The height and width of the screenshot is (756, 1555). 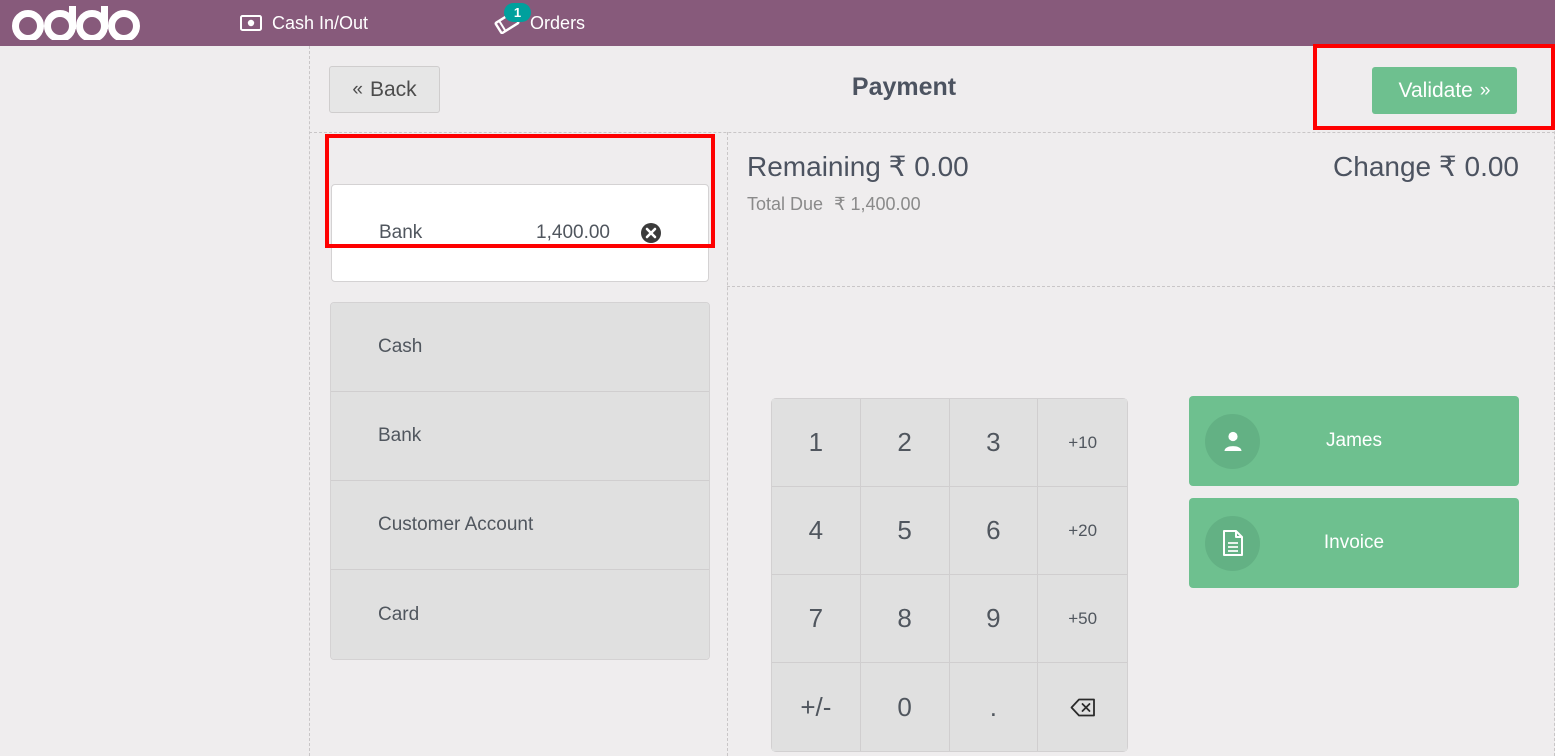 What do you see at coordinates (573, 232) in the screenshot?
I see `payment-line-amount: 1,400.00` at bounding box center [573, 232].